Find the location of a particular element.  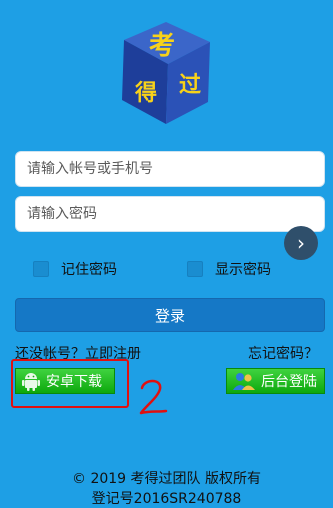

remember-password-checkbox: 记住密码 is located at coordinates (75, 269).